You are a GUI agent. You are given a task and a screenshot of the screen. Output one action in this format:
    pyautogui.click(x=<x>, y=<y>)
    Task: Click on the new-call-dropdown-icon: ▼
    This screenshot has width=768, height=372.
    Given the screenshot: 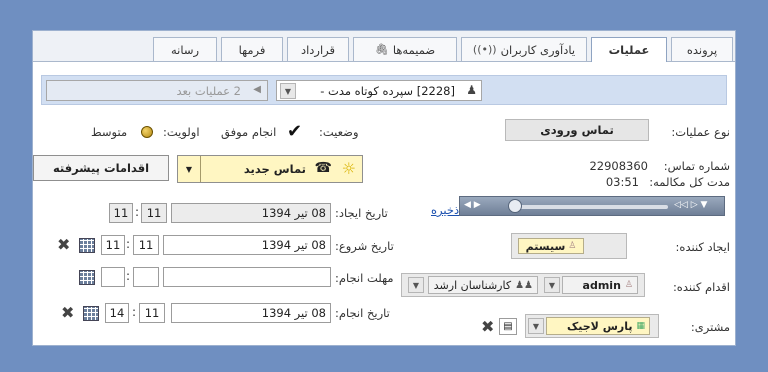 What is the action you would take?
    pyautogui.click(x=189, y=169)
    